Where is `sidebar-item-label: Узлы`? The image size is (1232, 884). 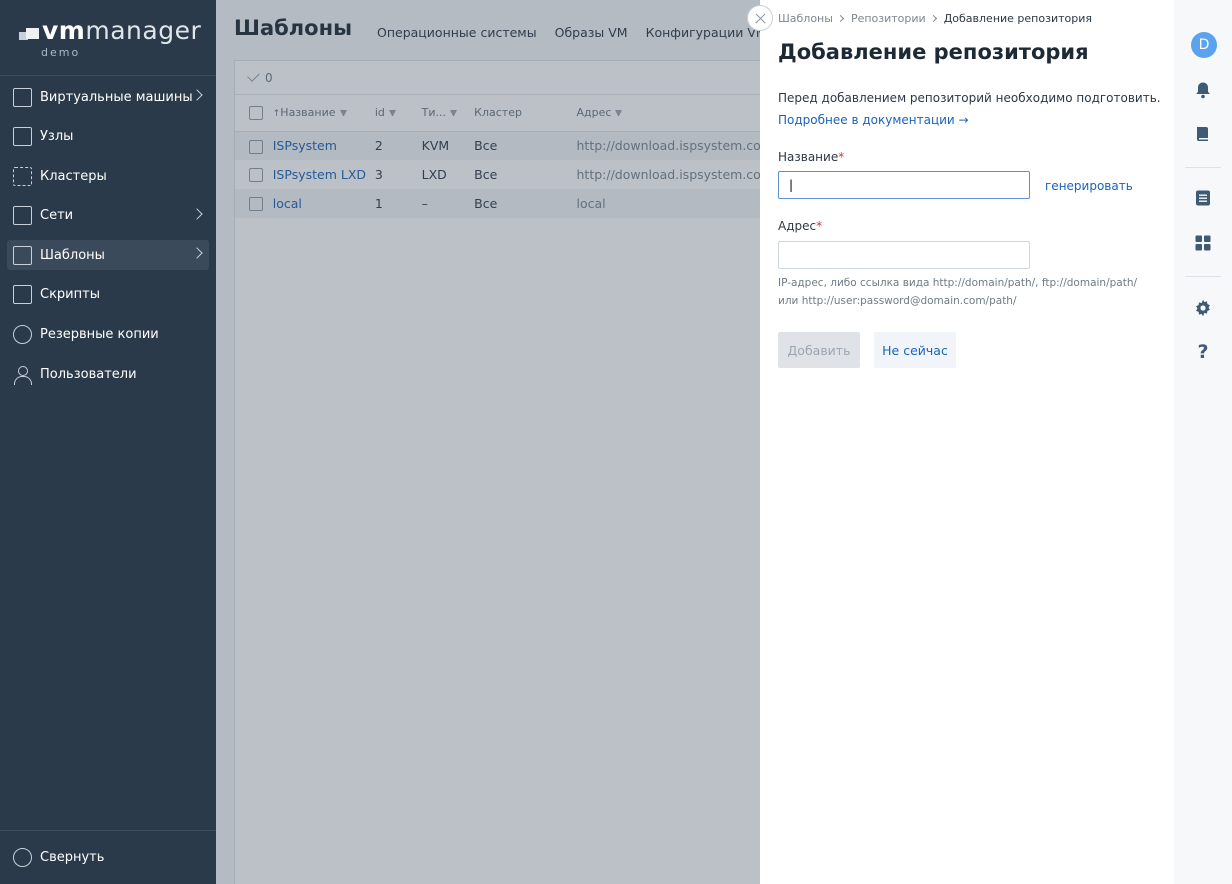
sidebar-item-label: Узлы is located at coordinates (57, 137).